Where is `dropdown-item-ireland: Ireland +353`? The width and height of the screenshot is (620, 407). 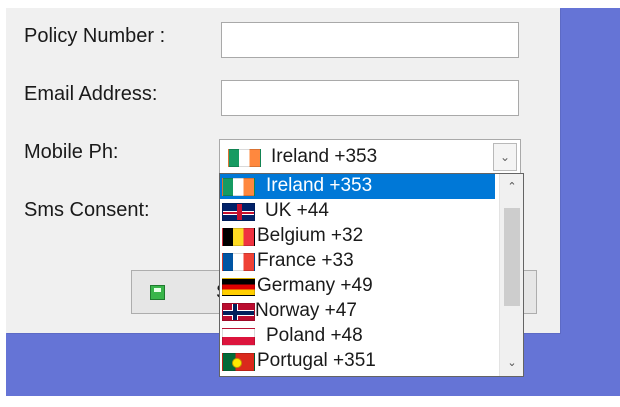 dropdown-item-ireland: Ireland +353 is located at coordinates (357, 186).